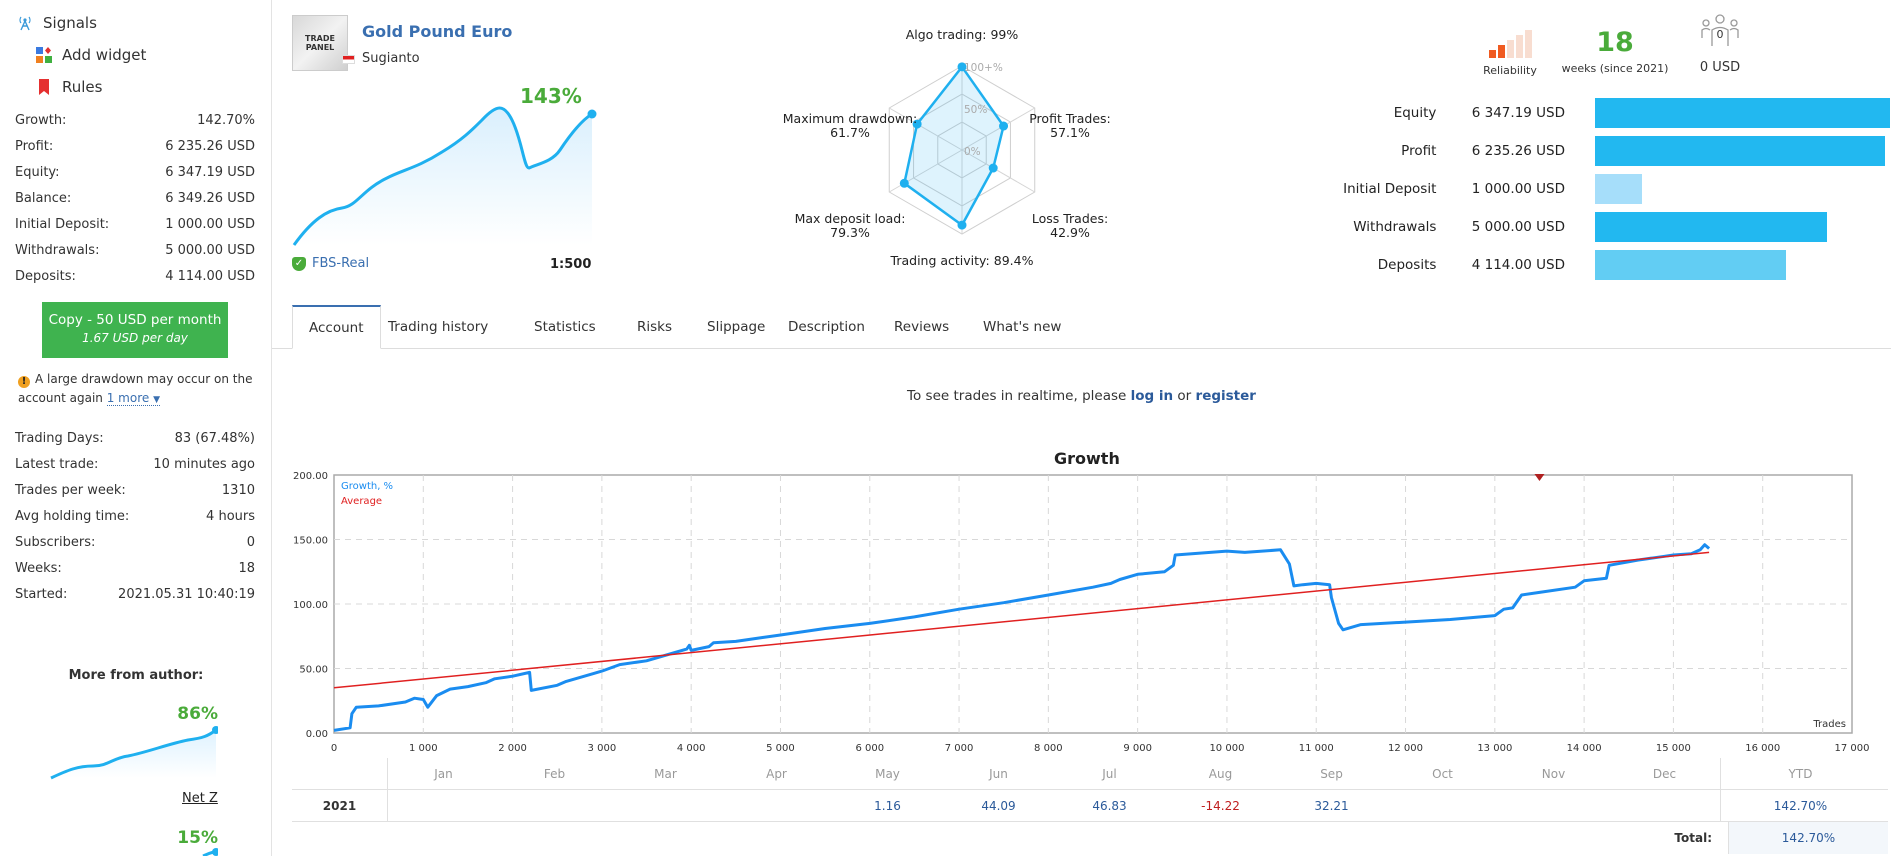  I want to click on stat-label: Profit:, so click(34, 146).